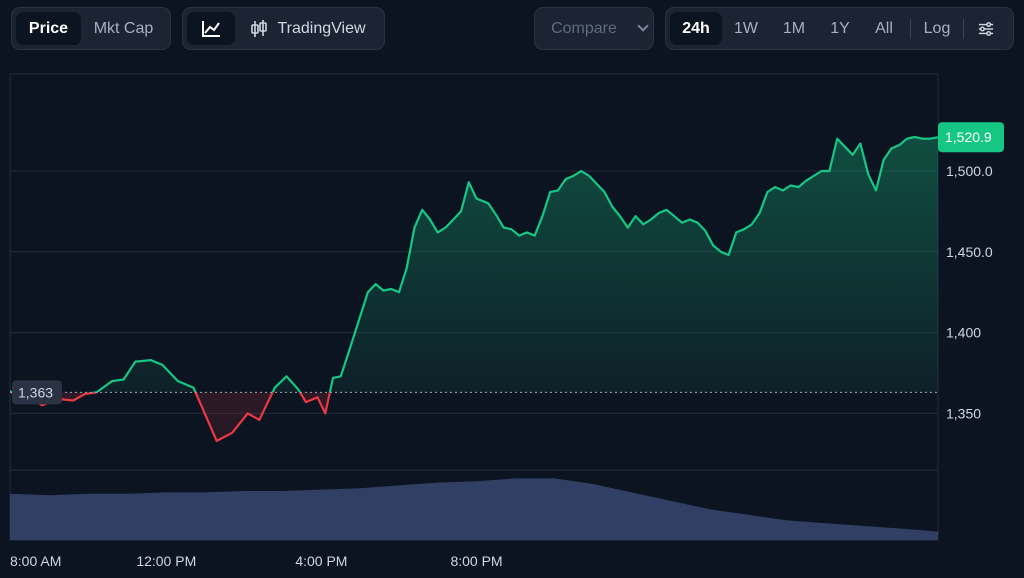 Image resolution: width=1024 pixels, height=578 pixels. Describe the element at coordinates (963, 413) in the screenshot. I see `y-tick-label: 1,350` at that location.